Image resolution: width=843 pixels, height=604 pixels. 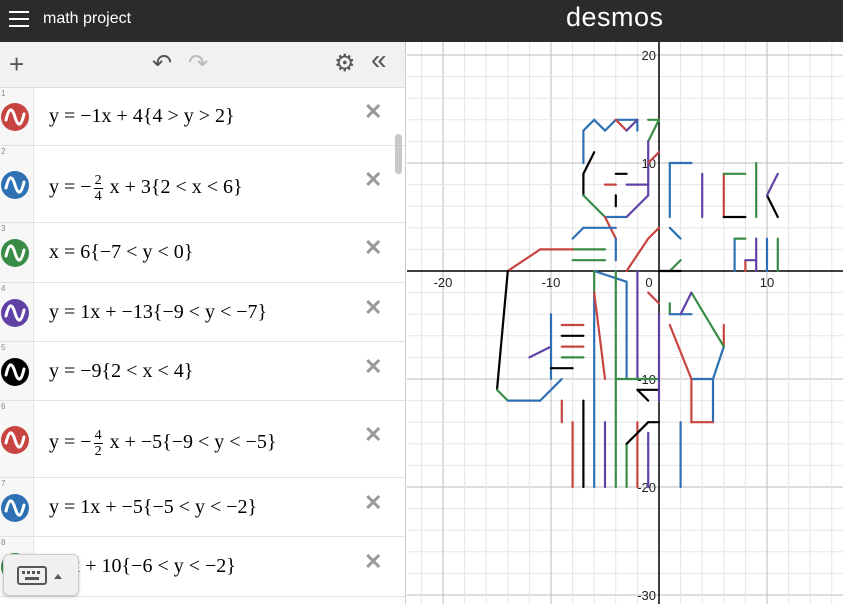 I want to click on expression-input: y = −1x + 4{4 > y > 2}, so click(x=142, y=116).